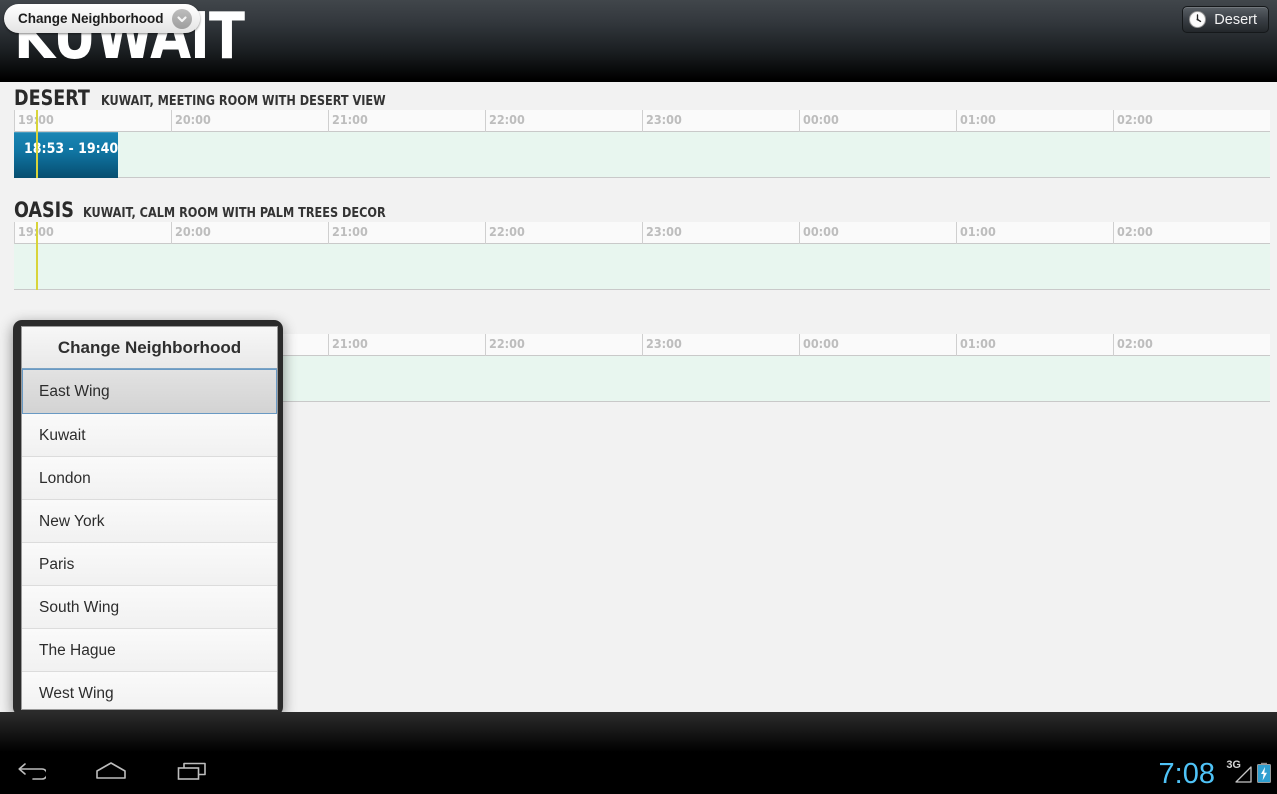 The height and width of the screenshot is (794, 1277). I want to click on booking-block: 18:53 - 19:40, so click(66, 155).